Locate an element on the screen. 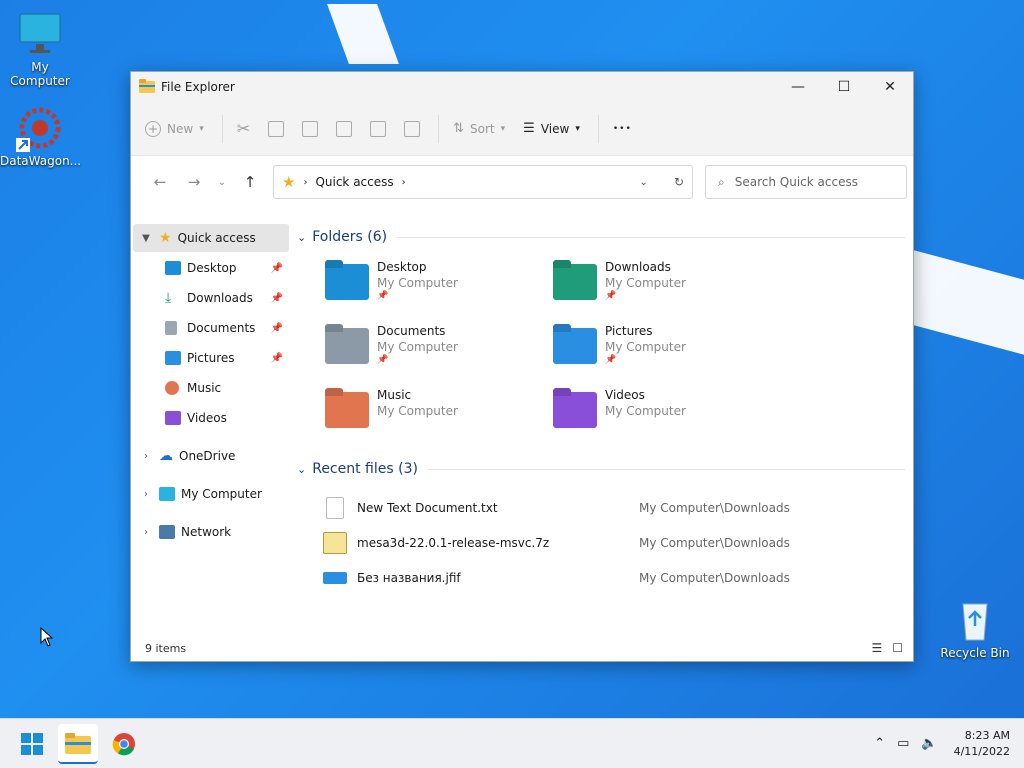 The image size is (1024, 768). start-button is located at coordinates (32, 744).